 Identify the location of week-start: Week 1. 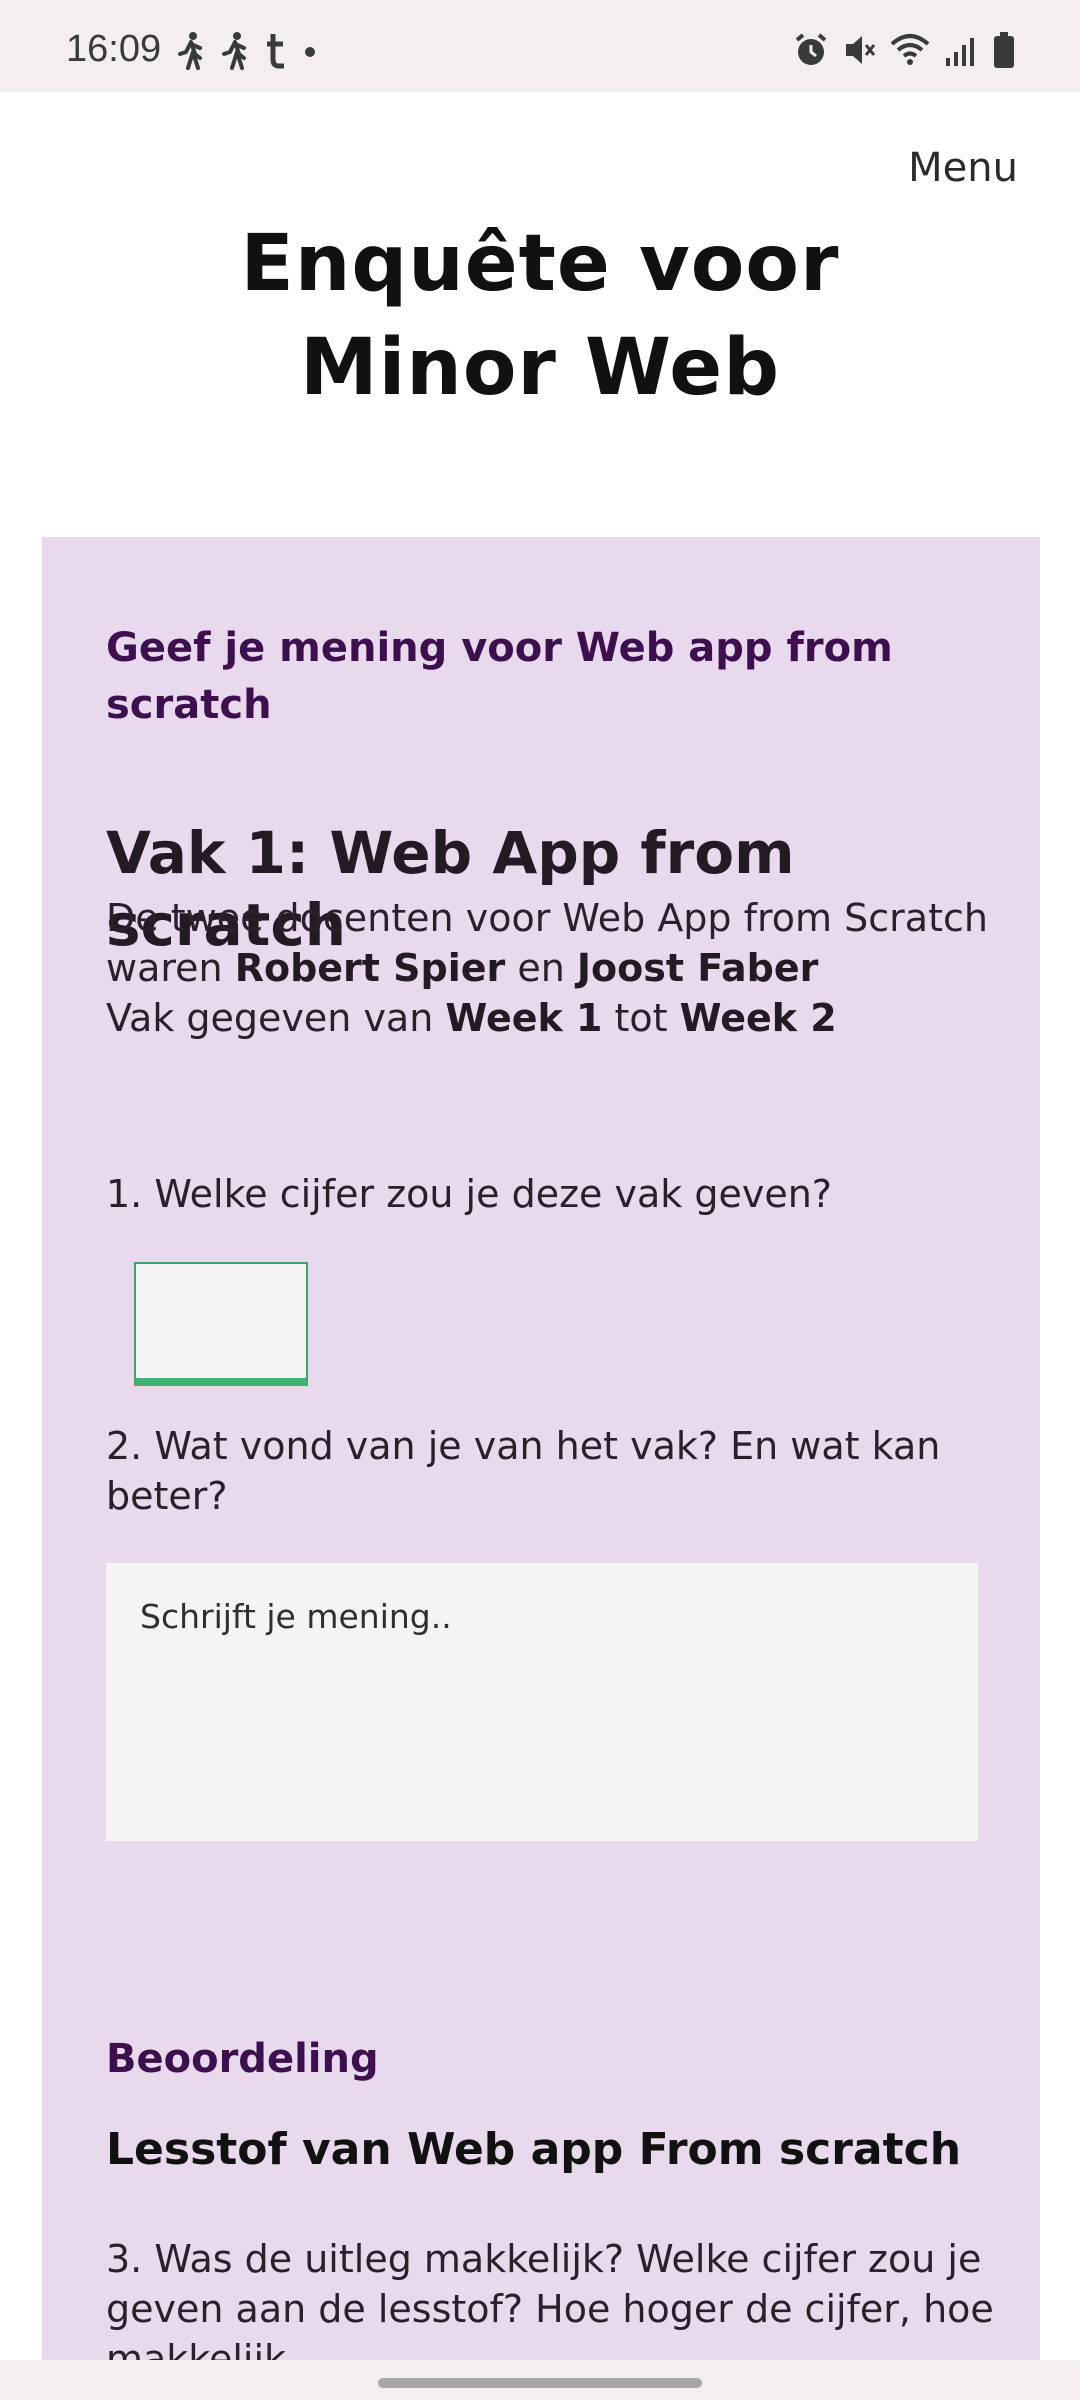
(524, 1018).